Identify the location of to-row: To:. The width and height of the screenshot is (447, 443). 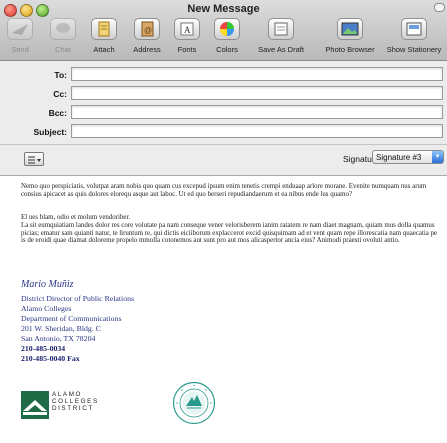
(223, 75).